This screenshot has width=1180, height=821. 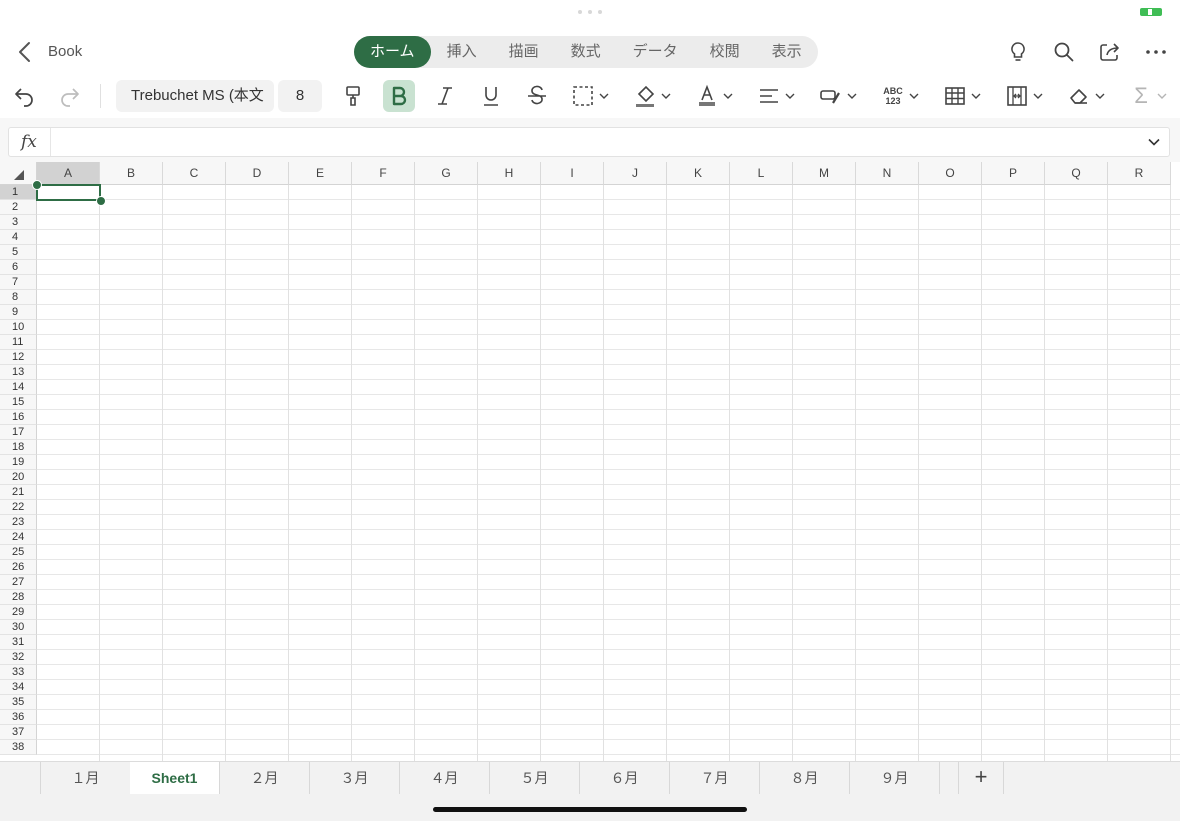 I want to click on tab-draw: 描画, so click(x=524, y=52).